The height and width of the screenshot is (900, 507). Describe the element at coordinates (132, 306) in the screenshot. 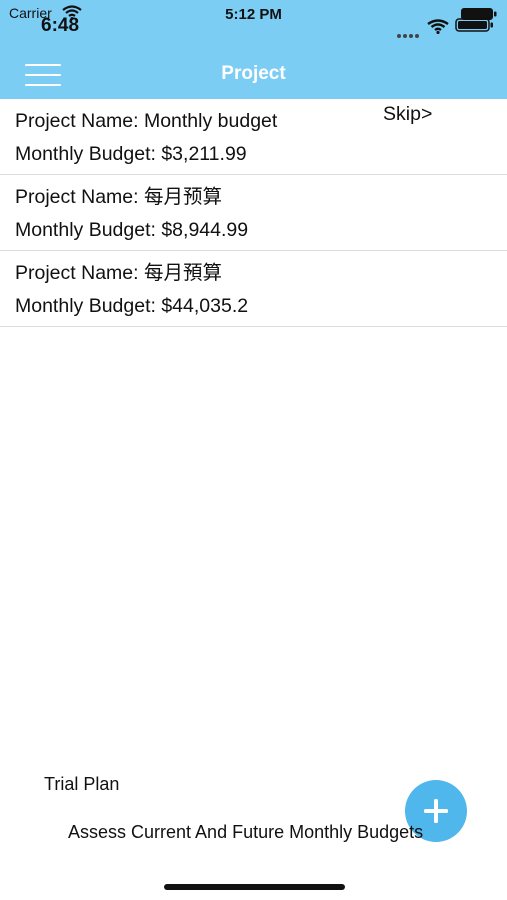

I see `project-budget: Monthly Budget: $44,035.2` at that location.